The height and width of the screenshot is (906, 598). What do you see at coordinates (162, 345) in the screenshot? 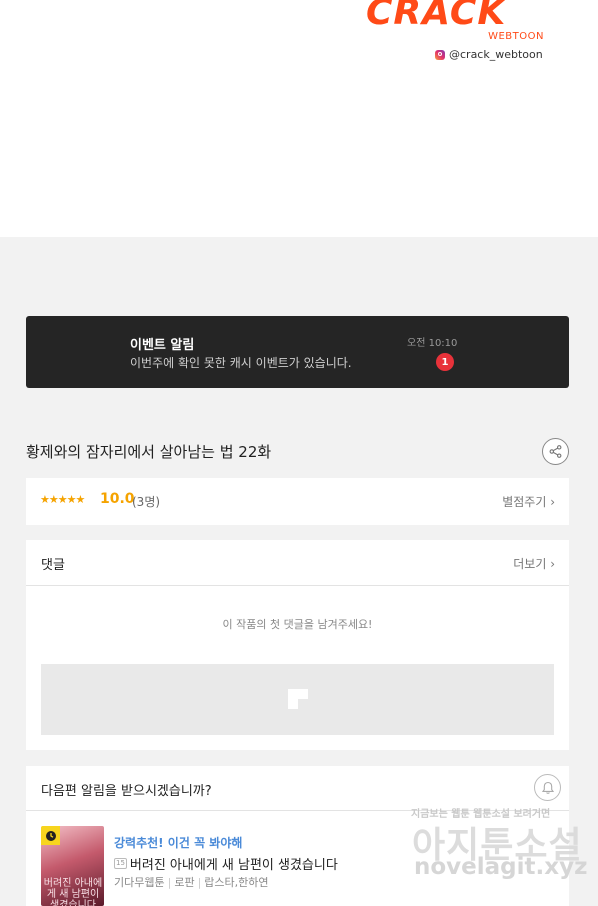
I see `event-title: 이벤트 알림` at bounding box center [162, 345].